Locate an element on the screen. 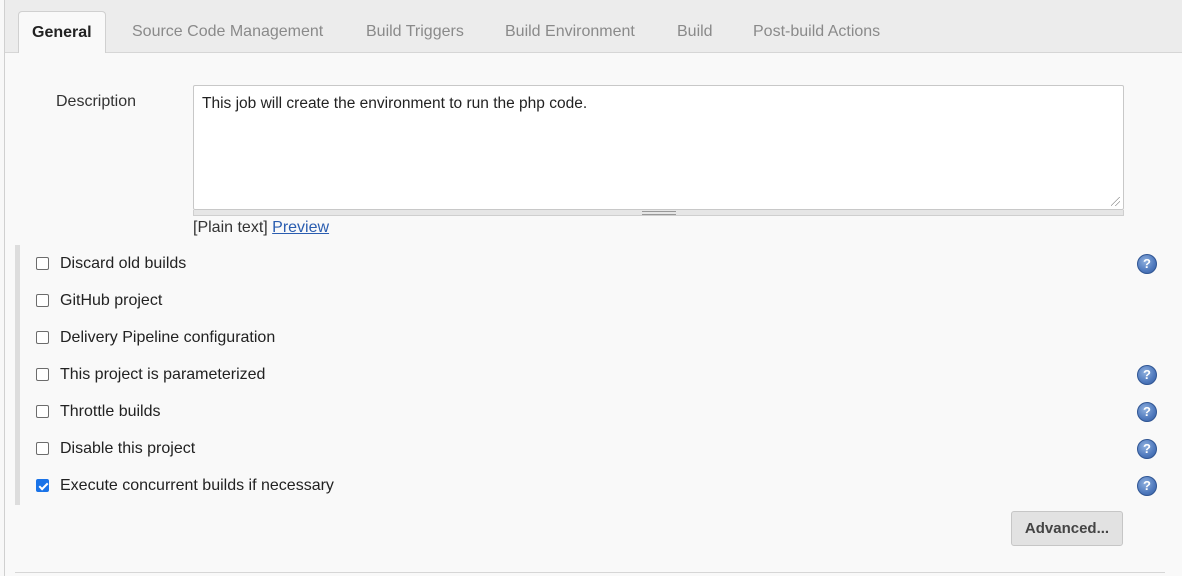  option-discard-old-builds: Discard old builds is located at coordinates (596, 266).